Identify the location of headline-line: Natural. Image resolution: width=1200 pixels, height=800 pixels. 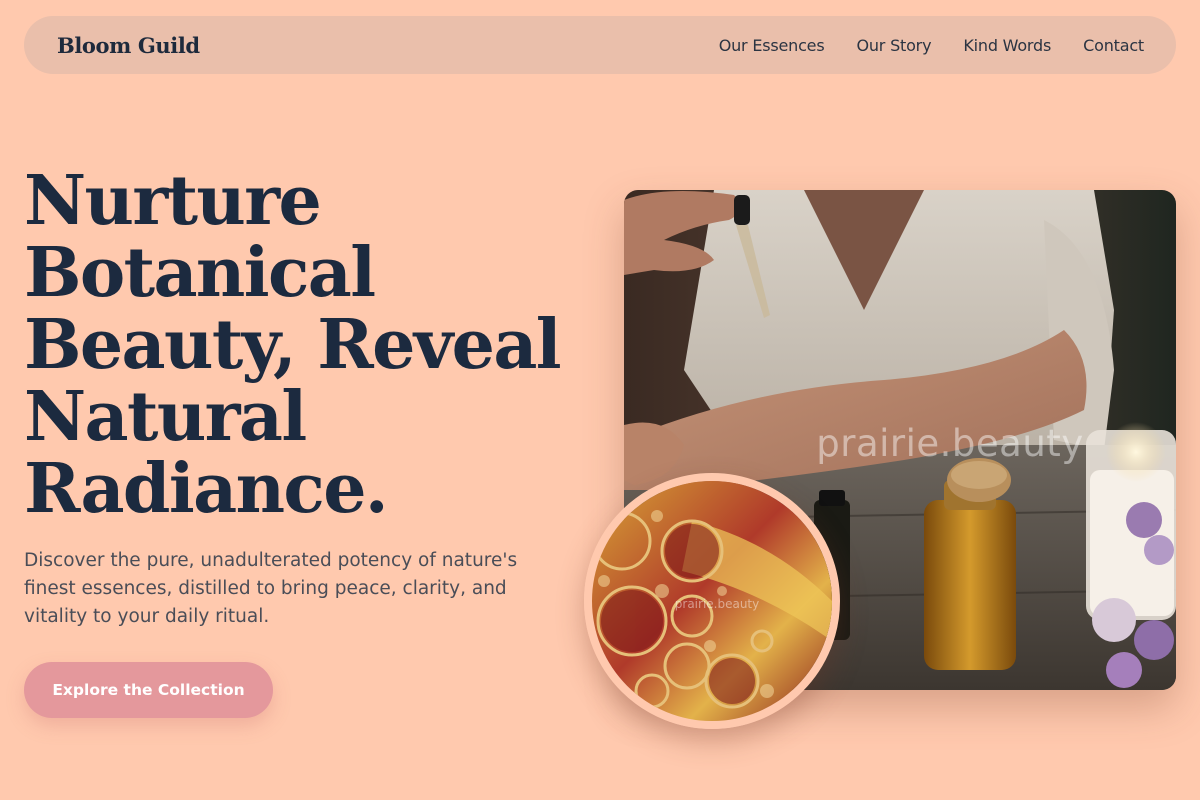
(165, 417).